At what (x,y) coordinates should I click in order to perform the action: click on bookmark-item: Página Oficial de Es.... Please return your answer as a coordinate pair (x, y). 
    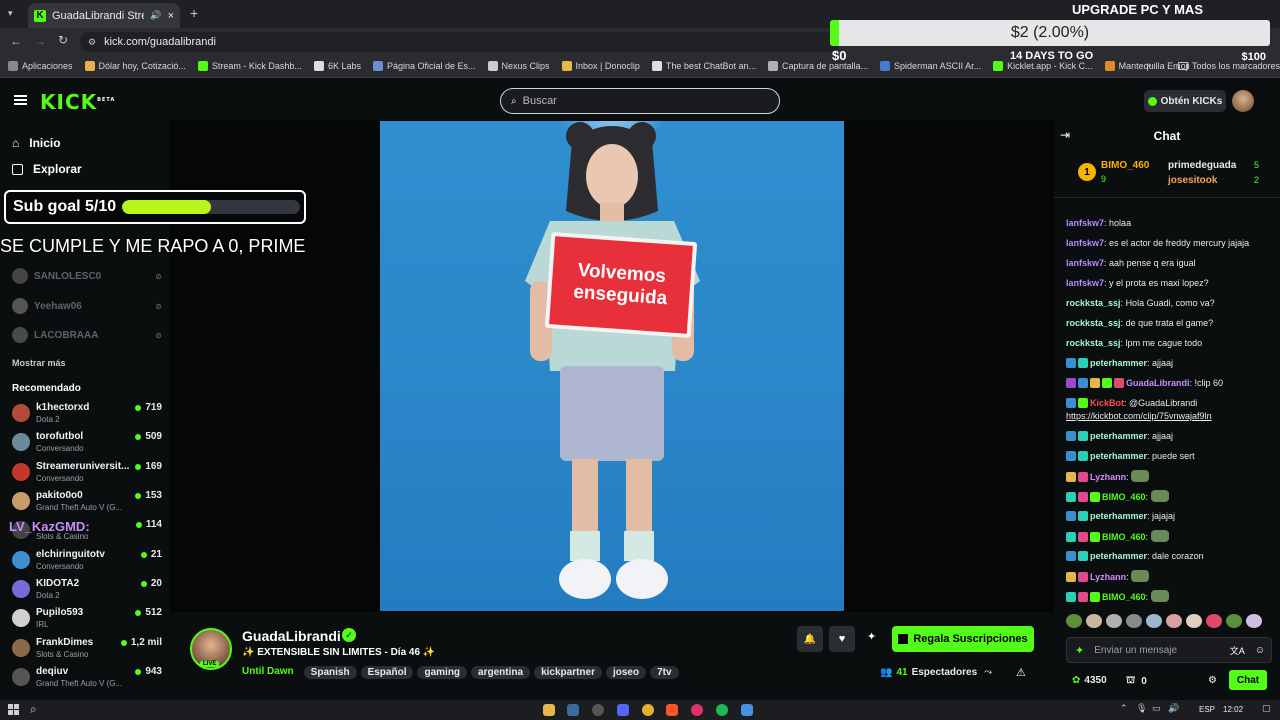
    Looking at the image, I should click on (424, 66).